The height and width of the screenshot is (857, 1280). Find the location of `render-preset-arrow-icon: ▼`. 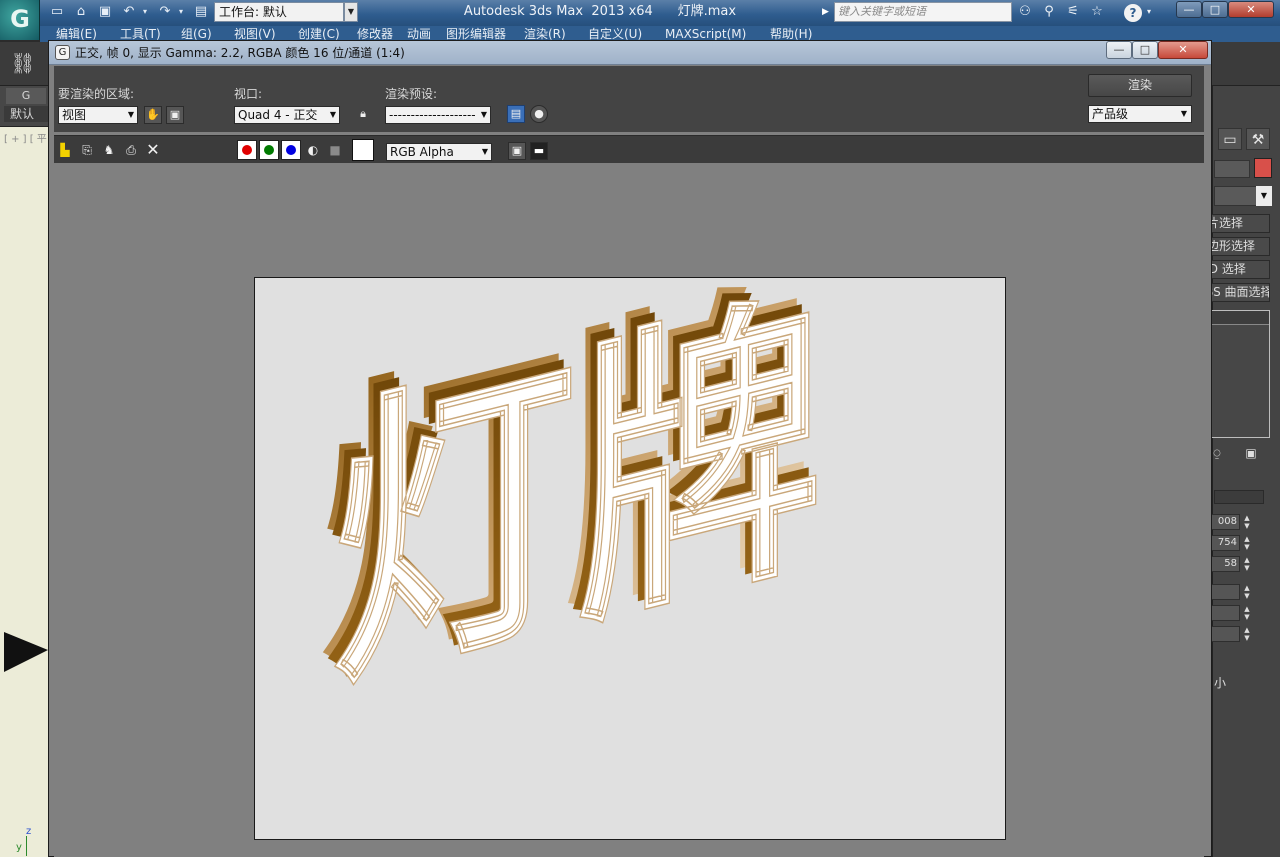

render-preset-arrow-icon: ▼ is located at coordinates (484, 115).